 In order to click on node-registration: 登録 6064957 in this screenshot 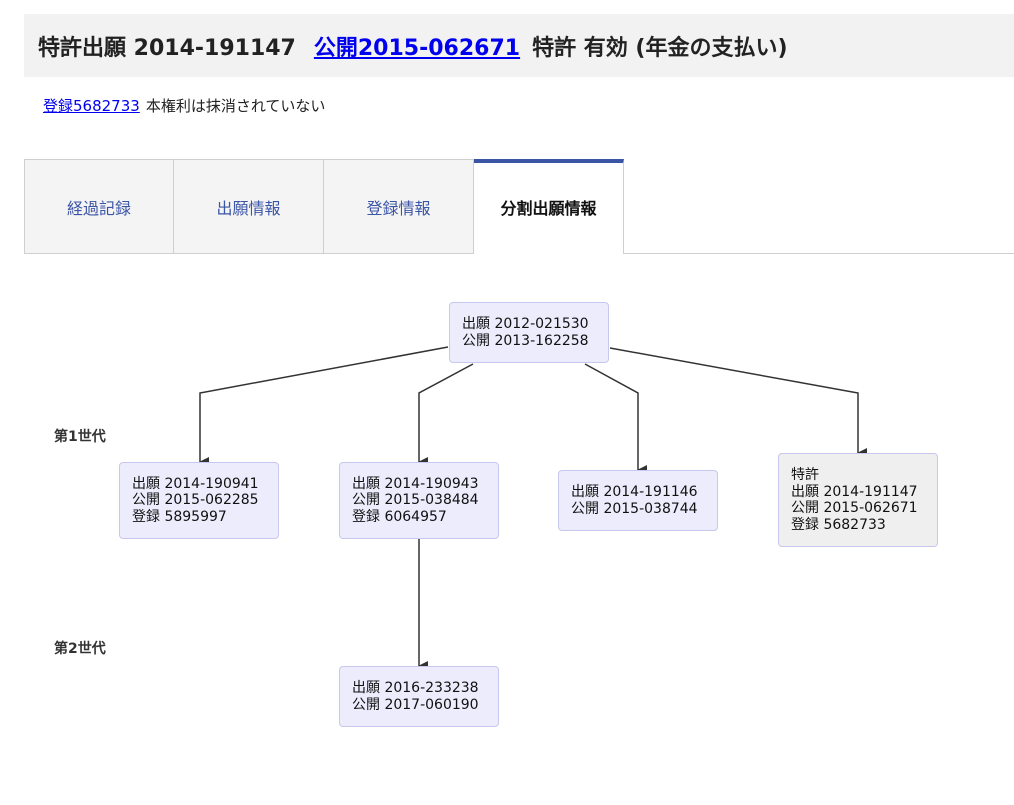, I will do `click(399, 516)`.